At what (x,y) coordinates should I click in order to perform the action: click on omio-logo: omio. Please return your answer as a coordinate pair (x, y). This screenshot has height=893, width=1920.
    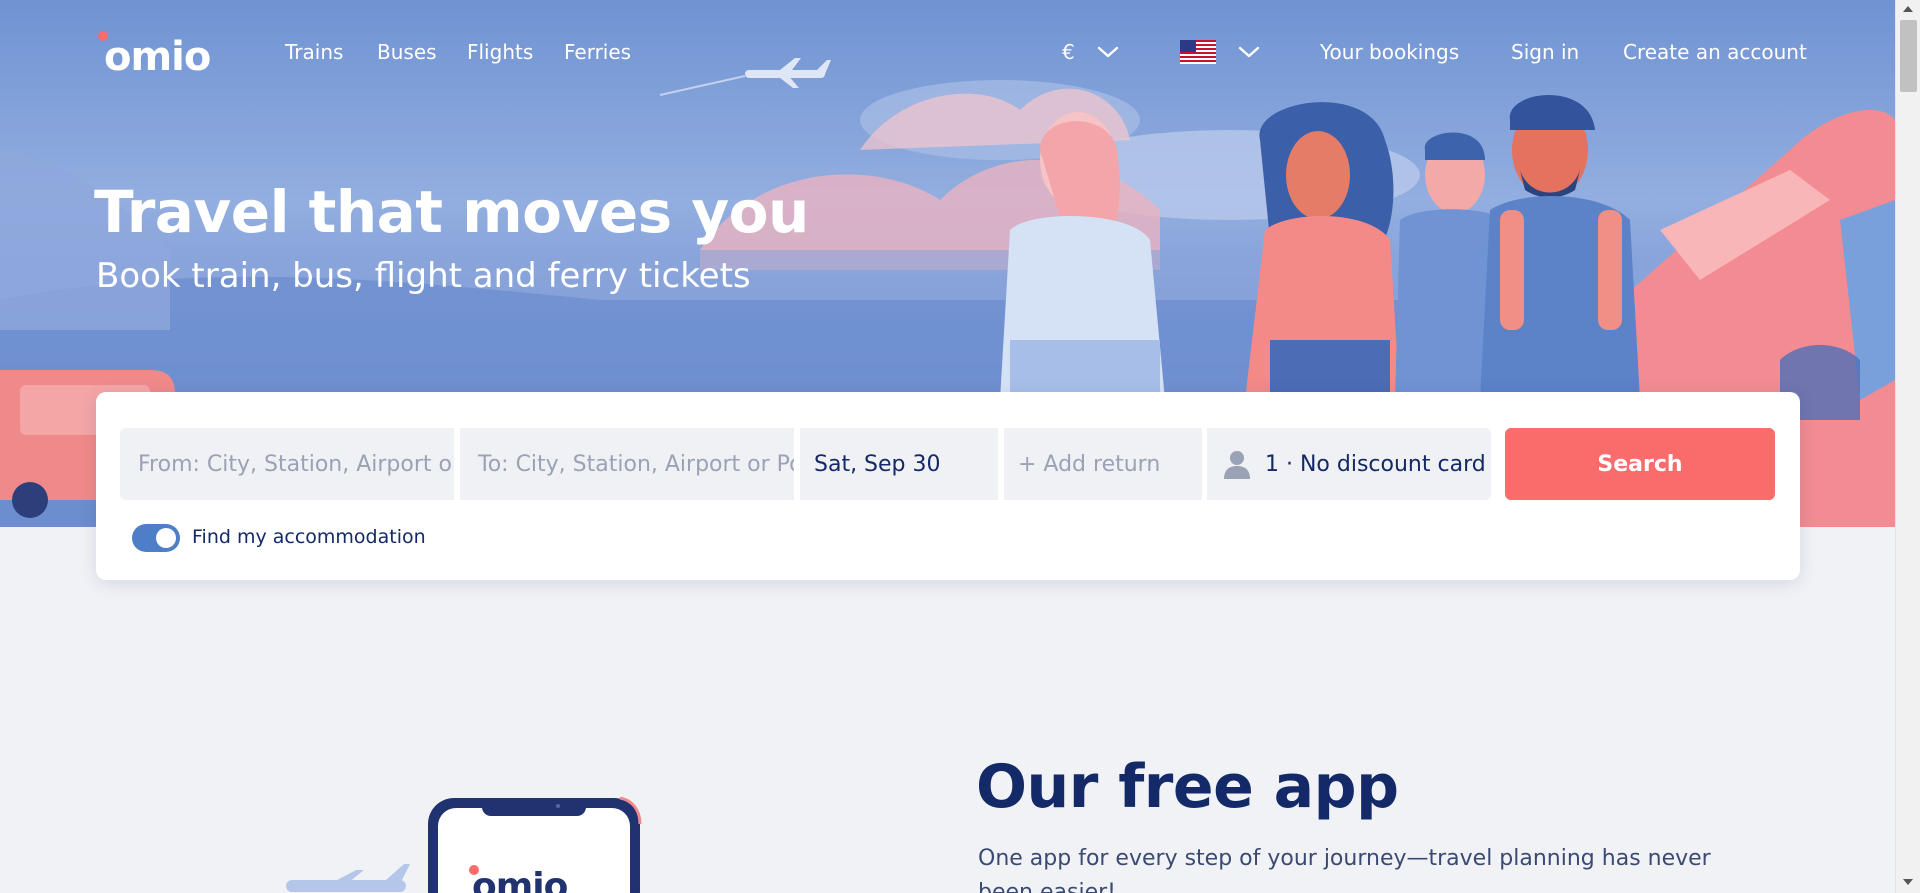
    Looking at the image, I should click on (168, 52).